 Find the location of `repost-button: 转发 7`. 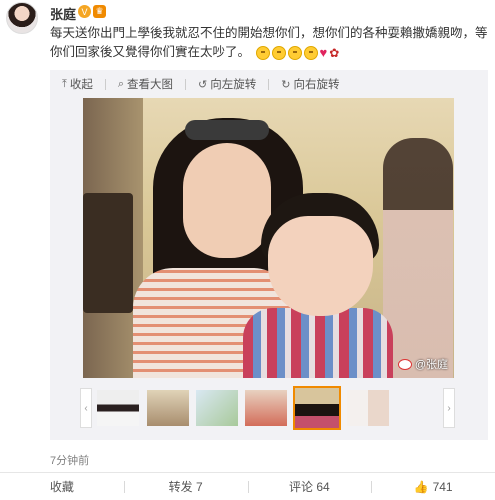

repost-button: 转发 7 is located at coordinates (185, 486).